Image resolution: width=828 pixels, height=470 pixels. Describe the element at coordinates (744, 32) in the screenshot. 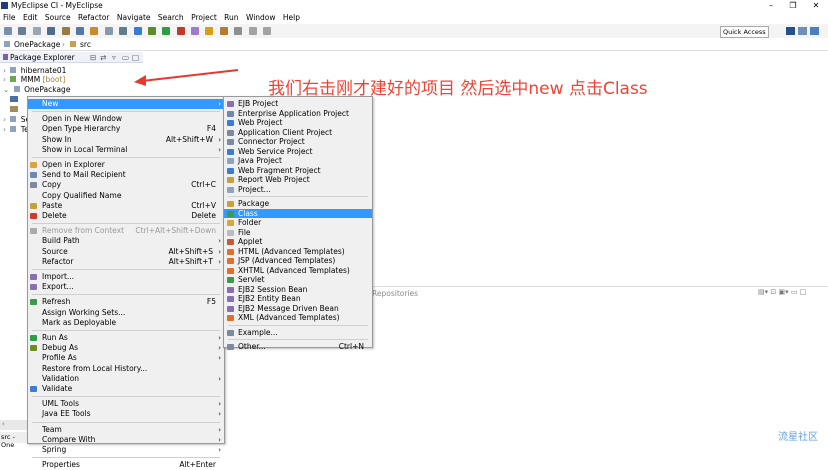

I see `quick-access-input: Quick Access` at that location.